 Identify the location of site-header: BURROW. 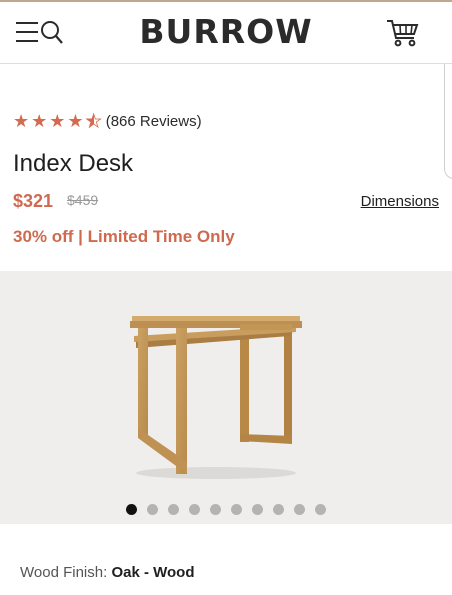
(226, 33).